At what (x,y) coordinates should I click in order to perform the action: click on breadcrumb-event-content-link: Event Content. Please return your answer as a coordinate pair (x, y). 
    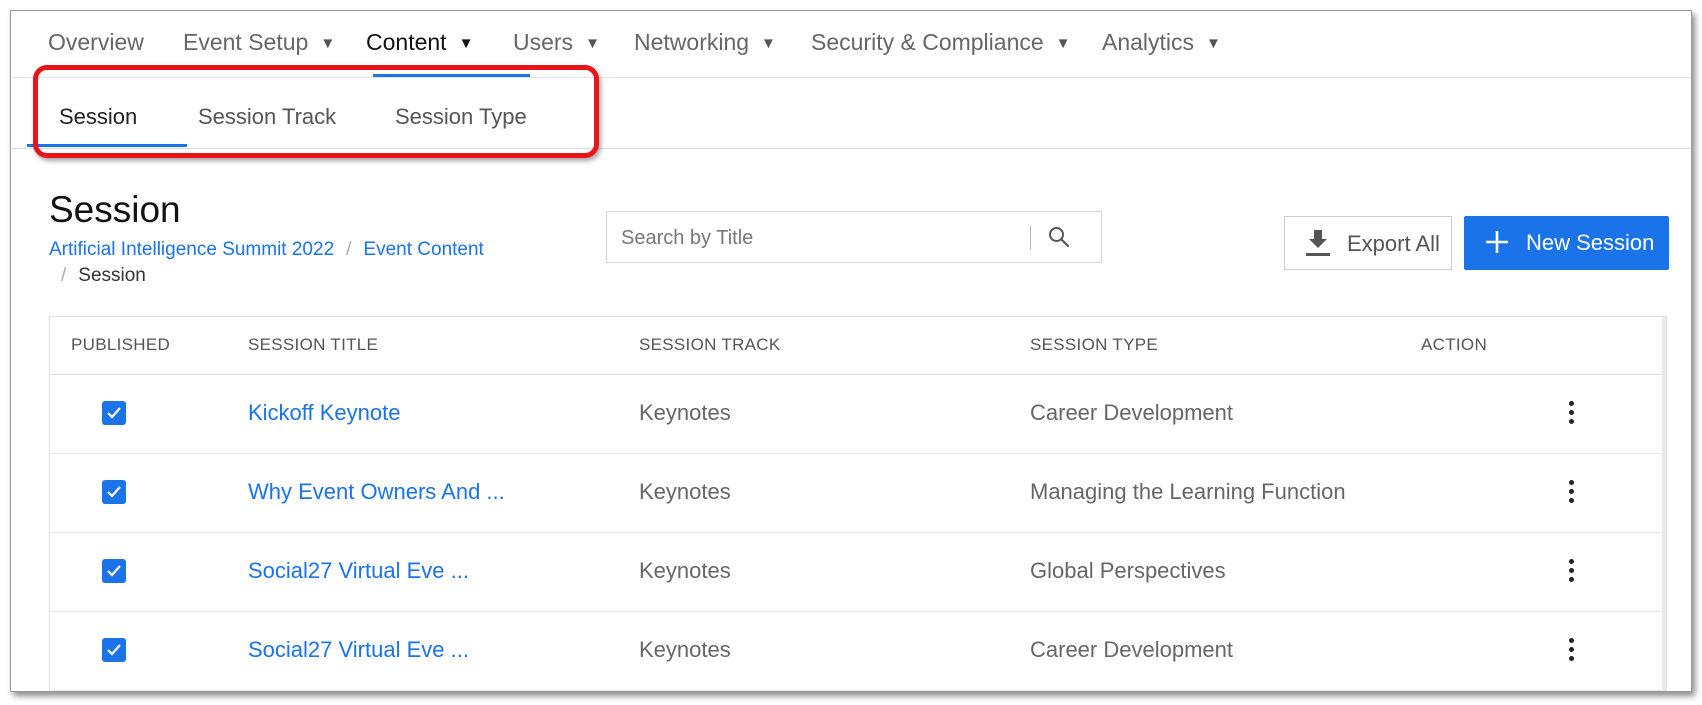
    Looking at the image, I should click on (423, 249).